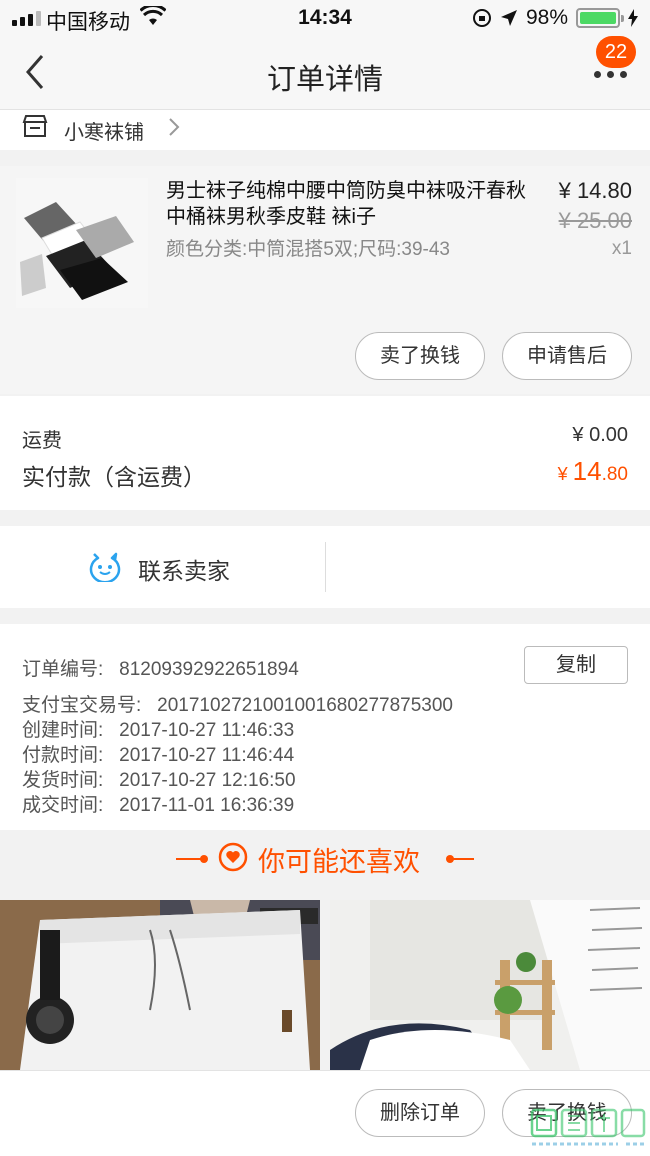 The width and height of the screenshot is (650, 1156). I want to click on divider, so click(325, 567).